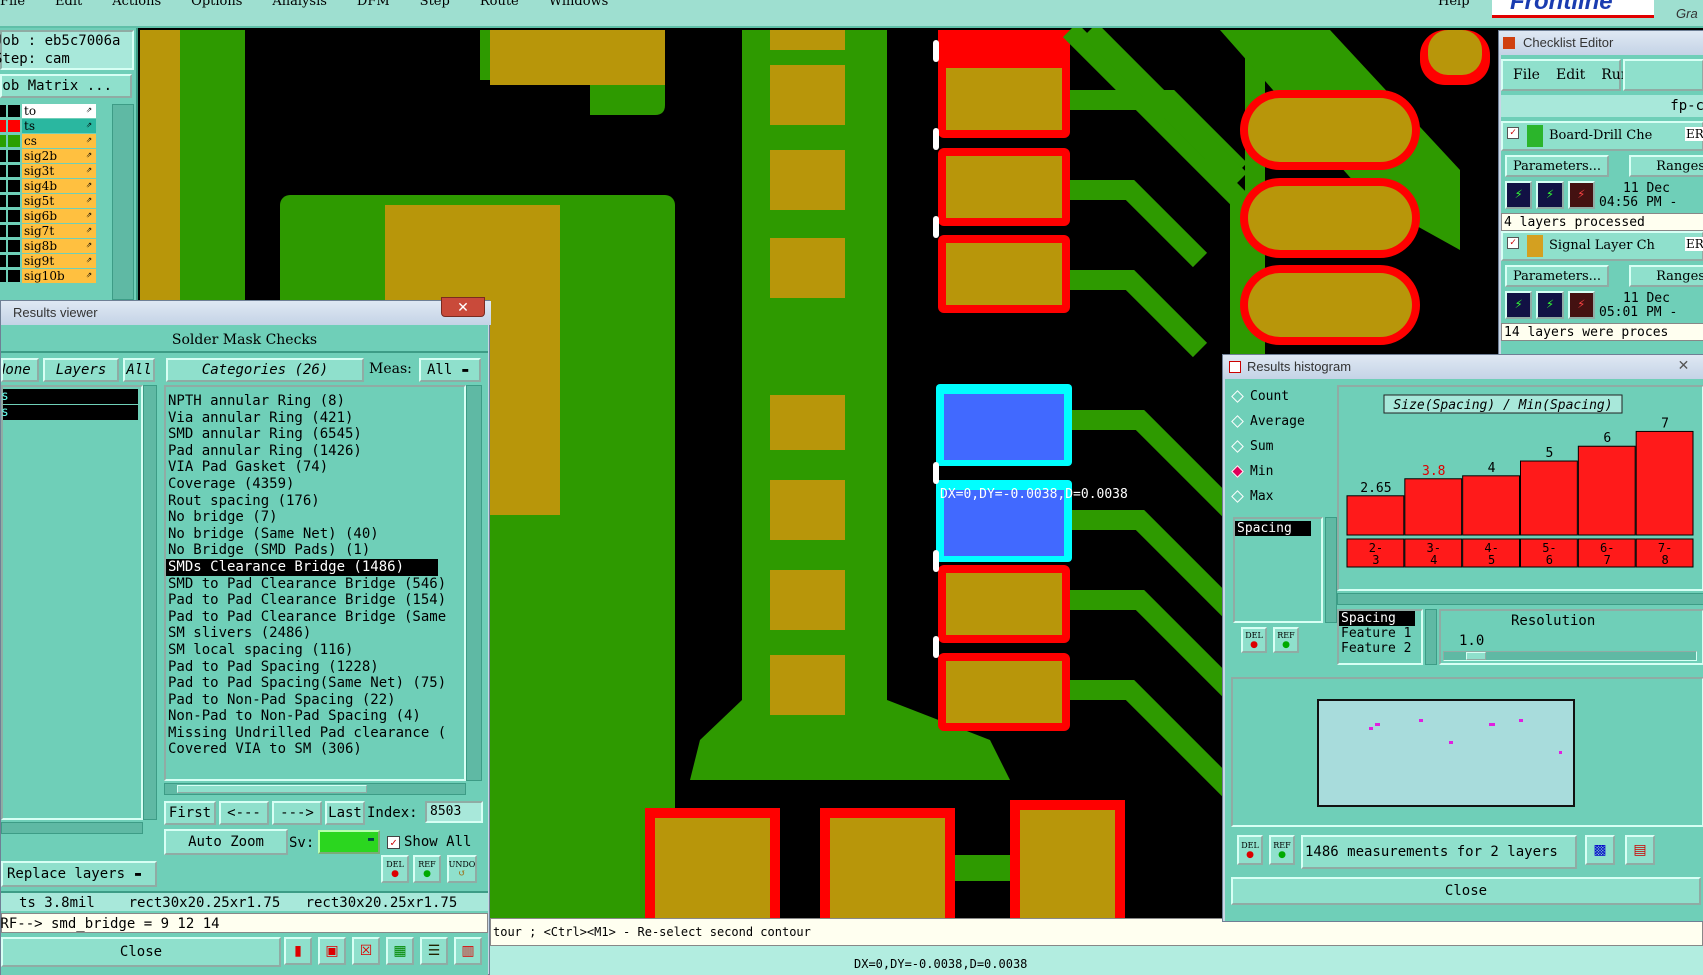 This screenshot has width=1703, height=975. I want to click on category-item: SMDs Clearance Bridge (1486), so click(302, 567).